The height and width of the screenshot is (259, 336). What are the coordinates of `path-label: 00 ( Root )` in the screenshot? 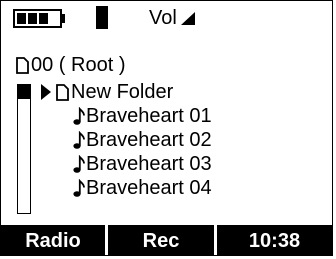 It's located at (78, 65).